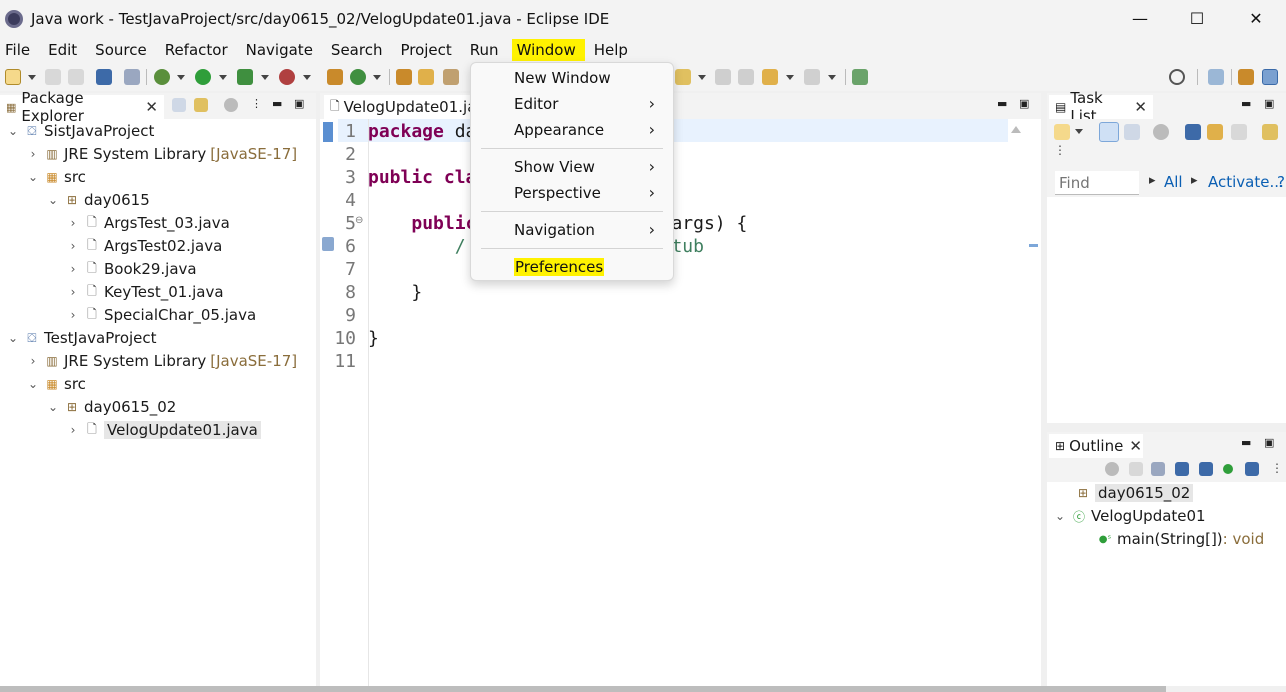 The height and width of the screenshot is (692, 1286). Describe the element at coordinates (111, 407) in the screenshot. I see `tree-row: ⌄ ⊞ day0615_02` at that location.